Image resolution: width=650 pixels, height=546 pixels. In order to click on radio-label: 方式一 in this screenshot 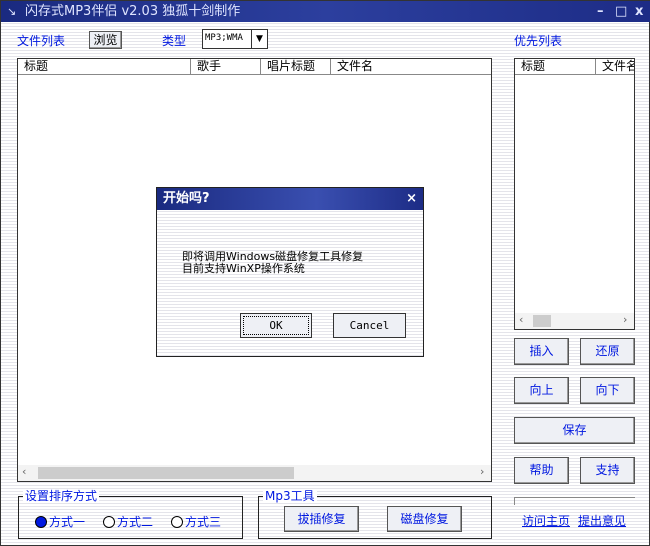, I will do `click(67, 522)`.